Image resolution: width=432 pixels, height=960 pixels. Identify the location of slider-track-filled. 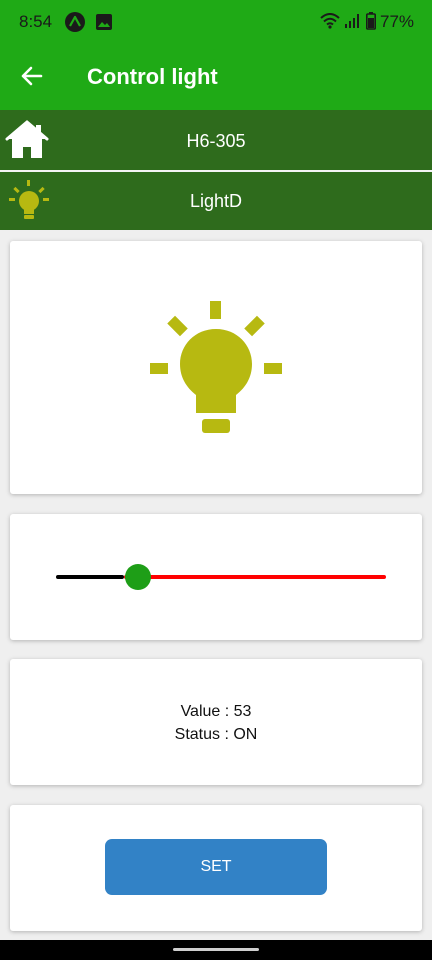
(90, 577).